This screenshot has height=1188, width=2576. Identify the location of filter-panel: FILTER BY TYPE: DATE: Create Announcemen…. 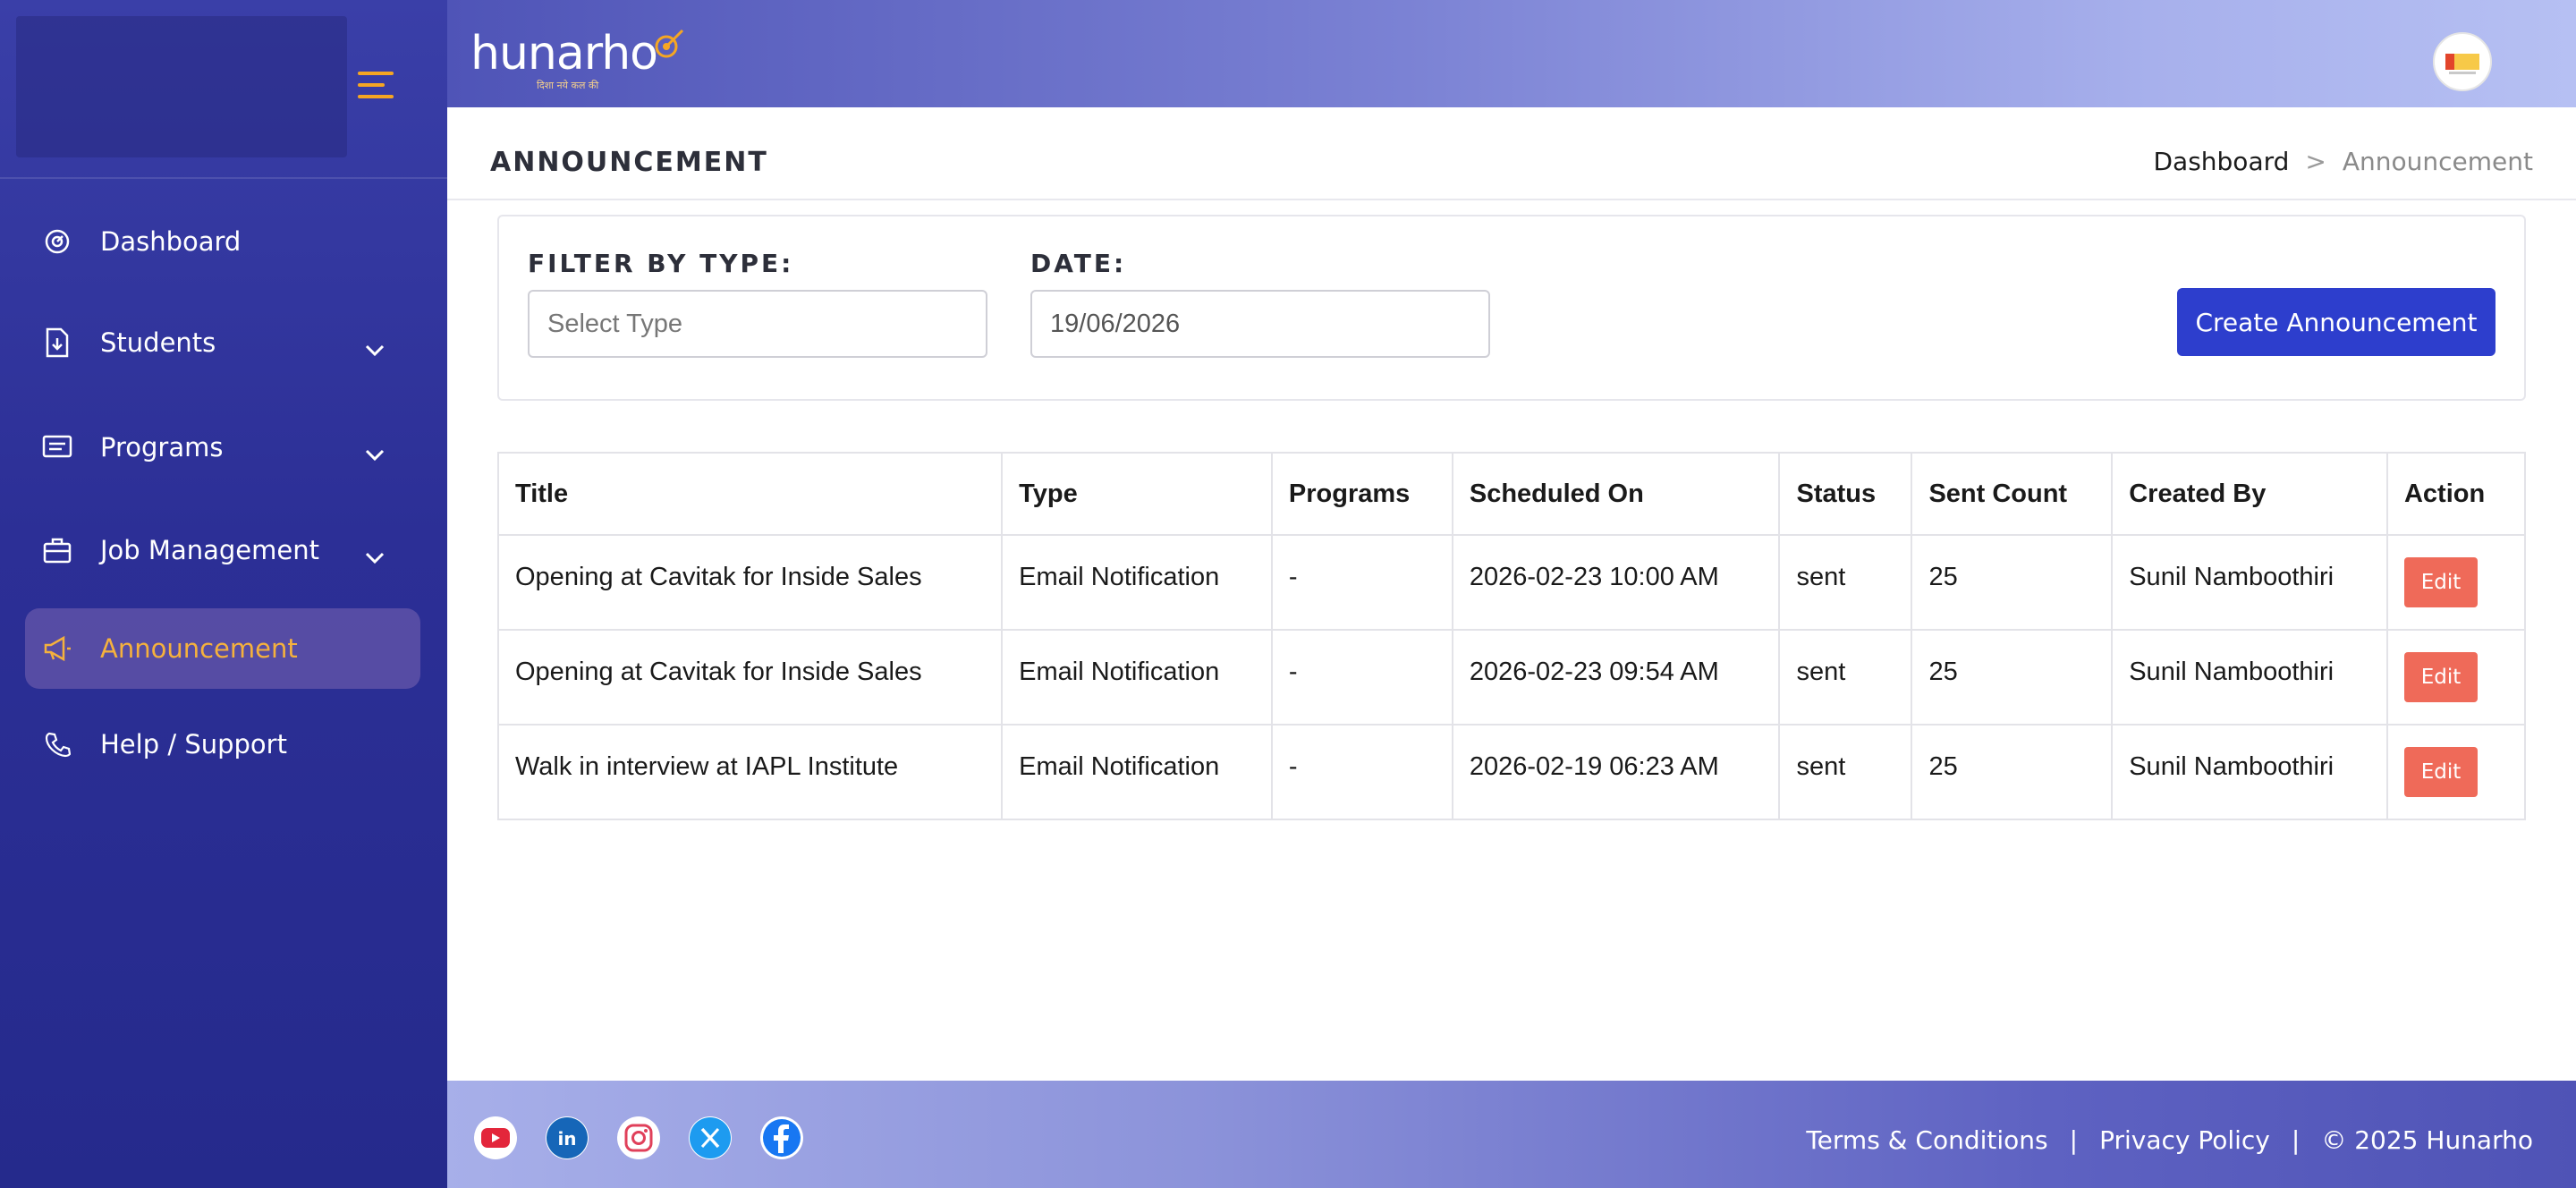
(1511, 308).